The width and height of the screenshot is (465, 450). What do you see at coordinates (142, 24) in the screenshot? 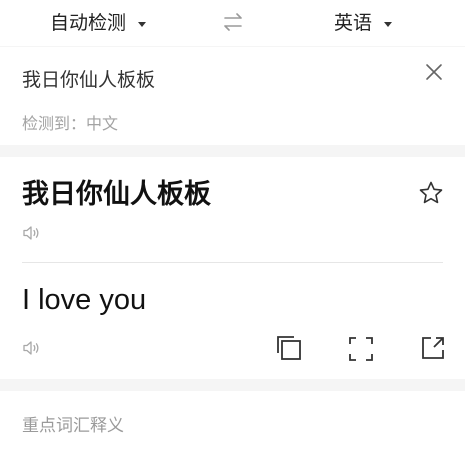
I see `source-caret-down-icon` at bounding box center [142, 24].